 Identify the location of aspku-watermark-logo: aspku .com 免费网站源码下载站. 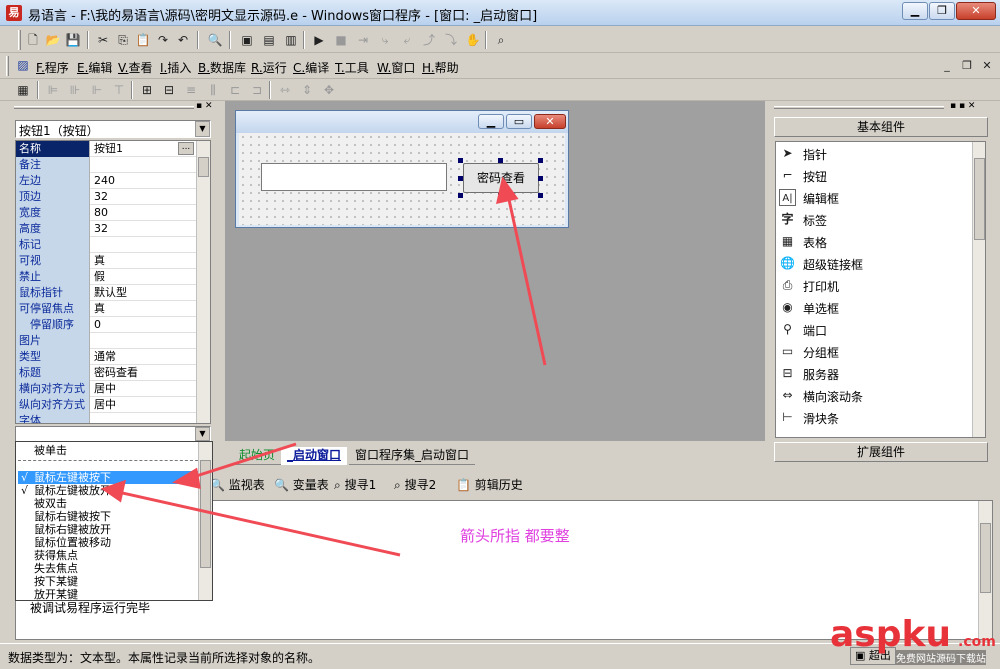
(913, 639).